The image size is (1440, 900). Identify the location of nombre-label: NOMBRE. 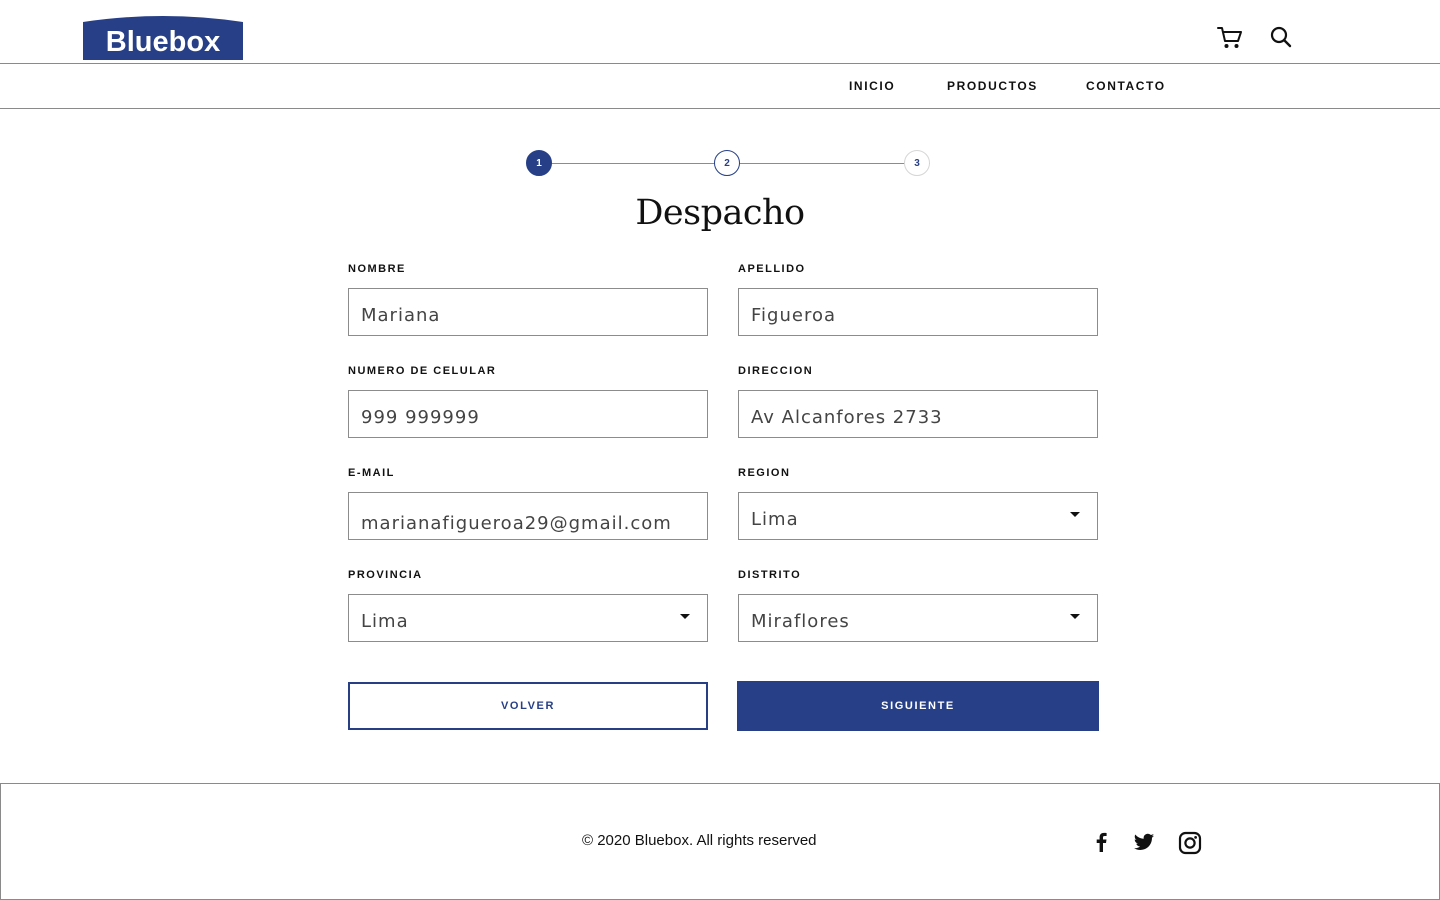
(377, 269).